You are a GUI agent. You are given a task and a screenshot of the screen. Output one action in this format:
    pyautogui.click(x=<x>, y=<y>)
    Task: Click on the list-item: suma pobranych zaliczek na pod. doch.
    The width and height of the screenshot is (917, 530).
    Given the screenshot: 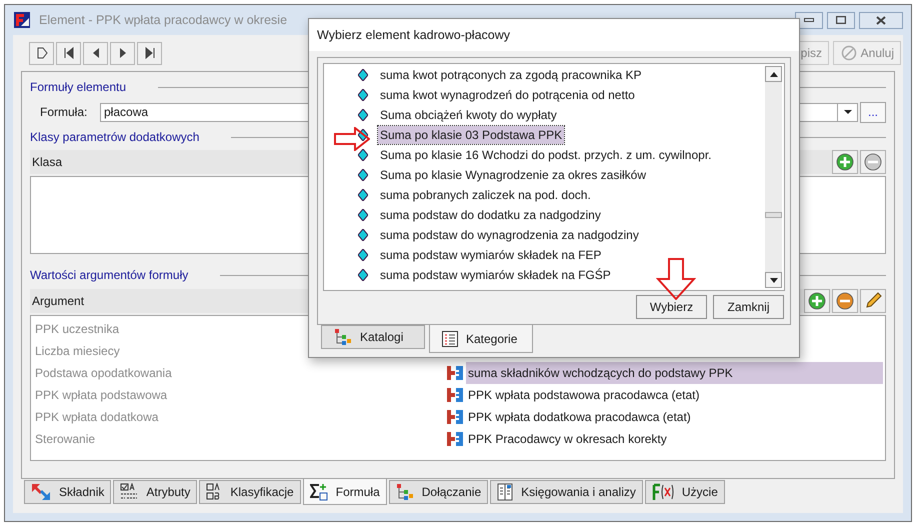 What is the action you would take?
    pyautogui.click(x=485, y=195)
    